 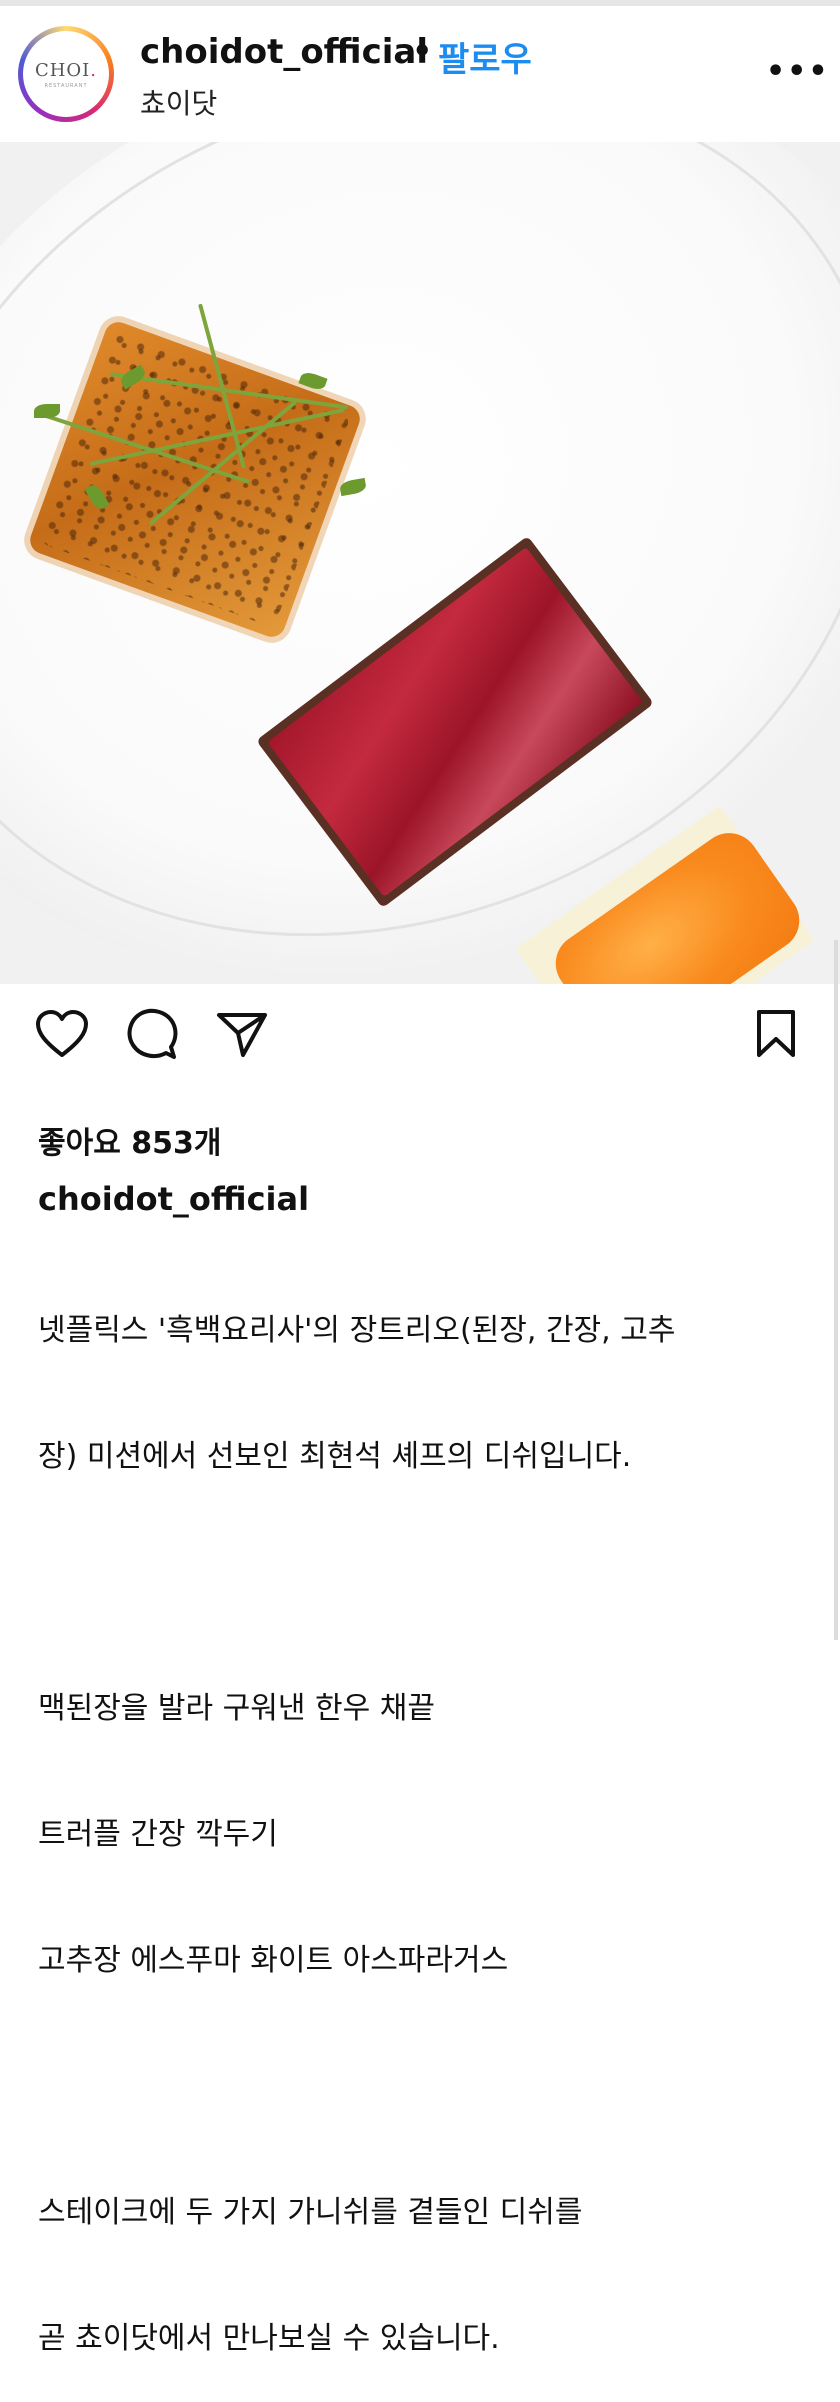 I want to click on caption-line: 곧 쵸이닷에서 만나보실 수 있습니다., so click(x=269, y=2338).